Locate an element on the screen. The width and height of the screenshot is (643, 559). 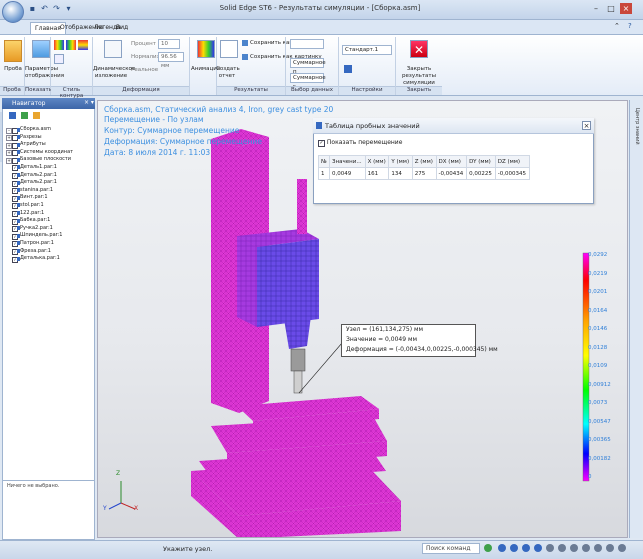
qat-menu-icon: ▾ is located at coordinates (68, 8).